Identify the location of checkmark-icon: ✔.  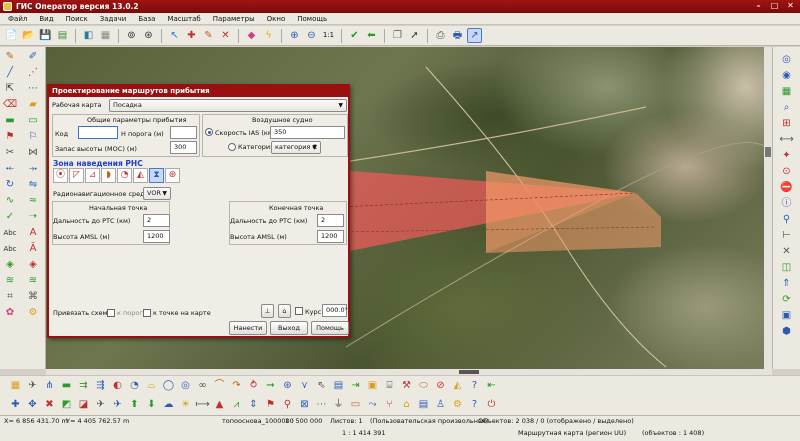
(354, 35).